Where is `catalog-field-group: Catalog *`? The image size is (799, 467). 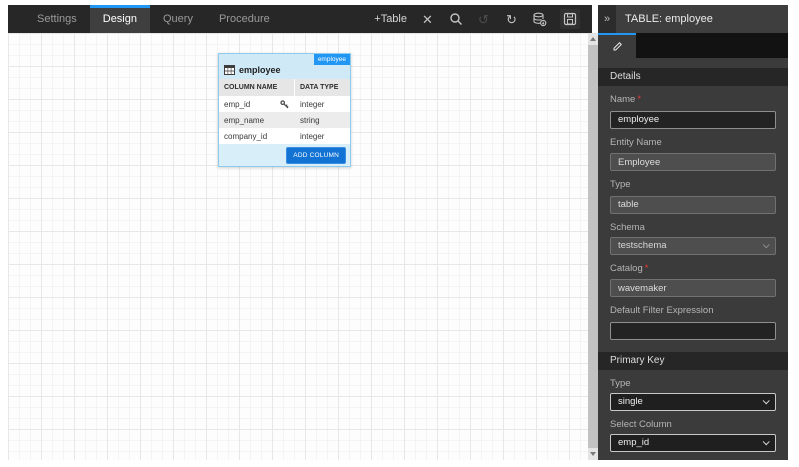 catalog-field-group: Catalog * is located at coordinates (693, 279).